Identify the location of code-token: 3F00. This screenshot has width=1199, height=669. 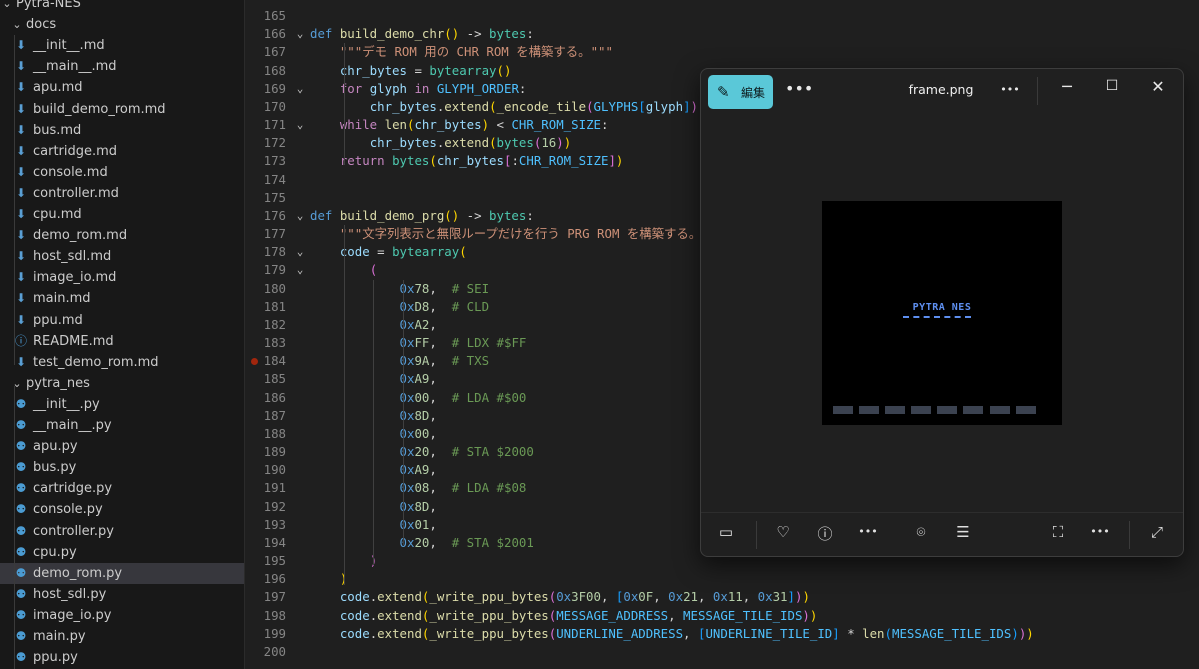
(586, 597).